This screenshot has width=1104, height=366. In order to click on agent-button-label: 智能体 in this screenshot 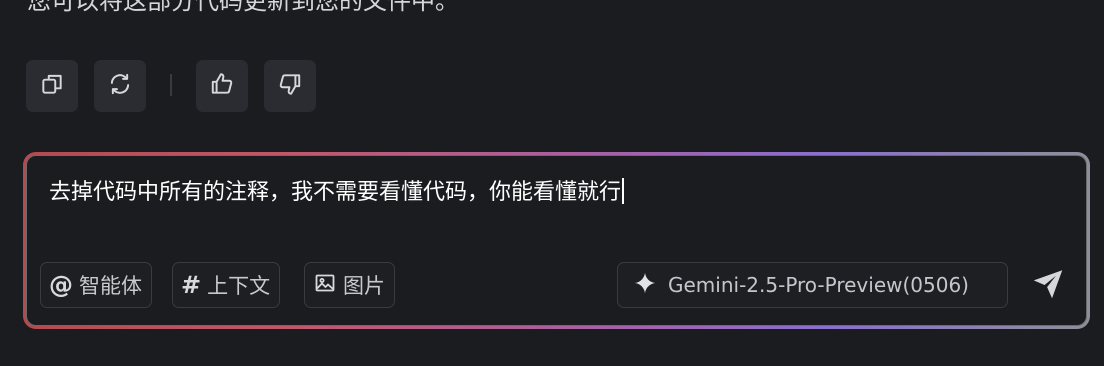, I will do `click(110, 286)`.